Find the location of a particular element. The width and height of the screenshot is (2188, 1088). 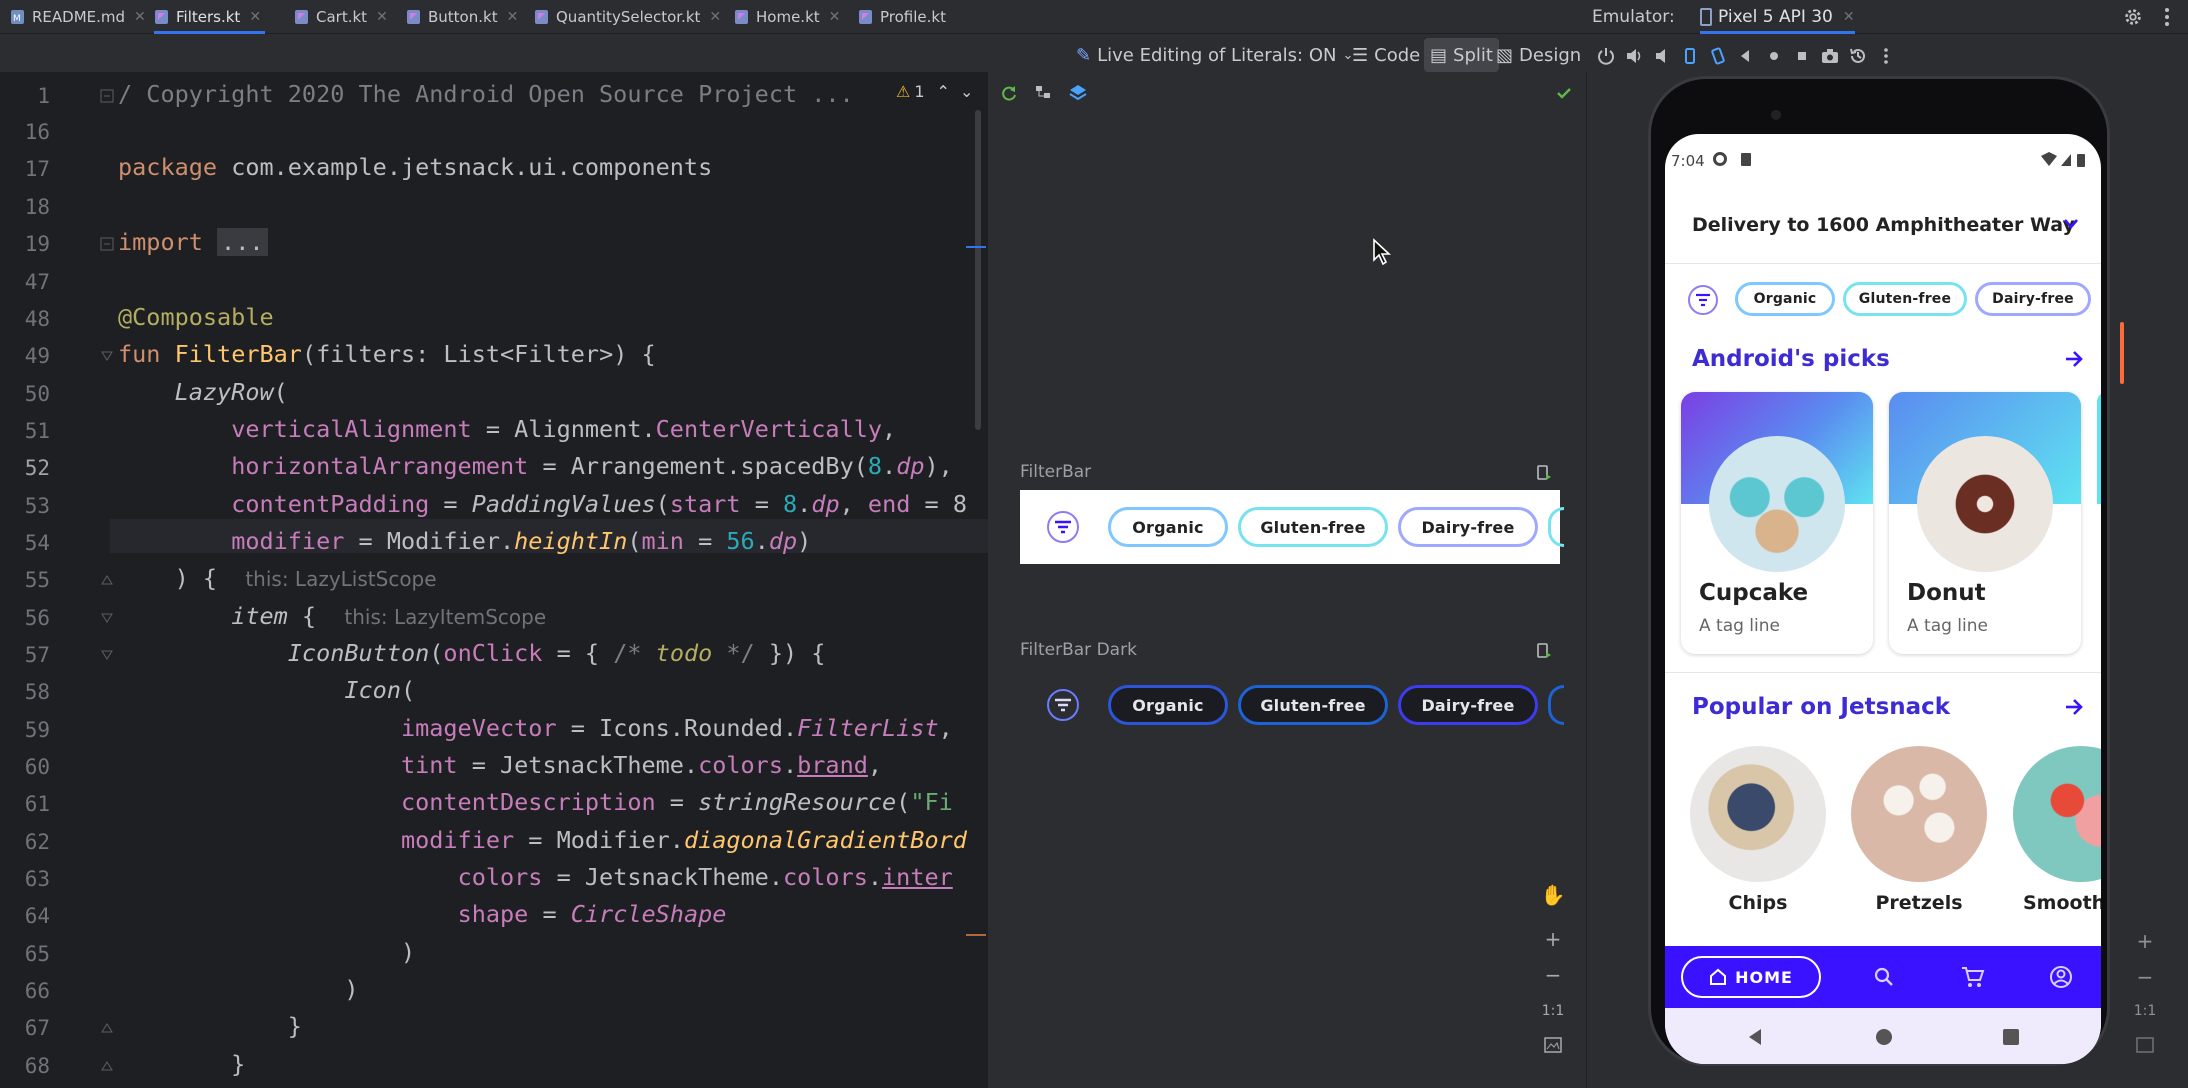

live-editing-toggle: ✎ Live Editing of Literals: ON ⌄ is located at coordinates (1214, 55).